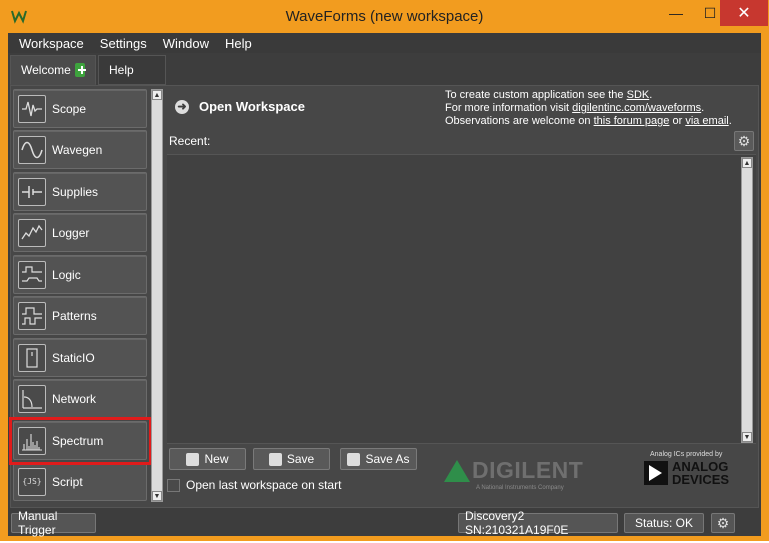  I want to click on digilent-tagline: A National Instruments Company, so click(520, 488).